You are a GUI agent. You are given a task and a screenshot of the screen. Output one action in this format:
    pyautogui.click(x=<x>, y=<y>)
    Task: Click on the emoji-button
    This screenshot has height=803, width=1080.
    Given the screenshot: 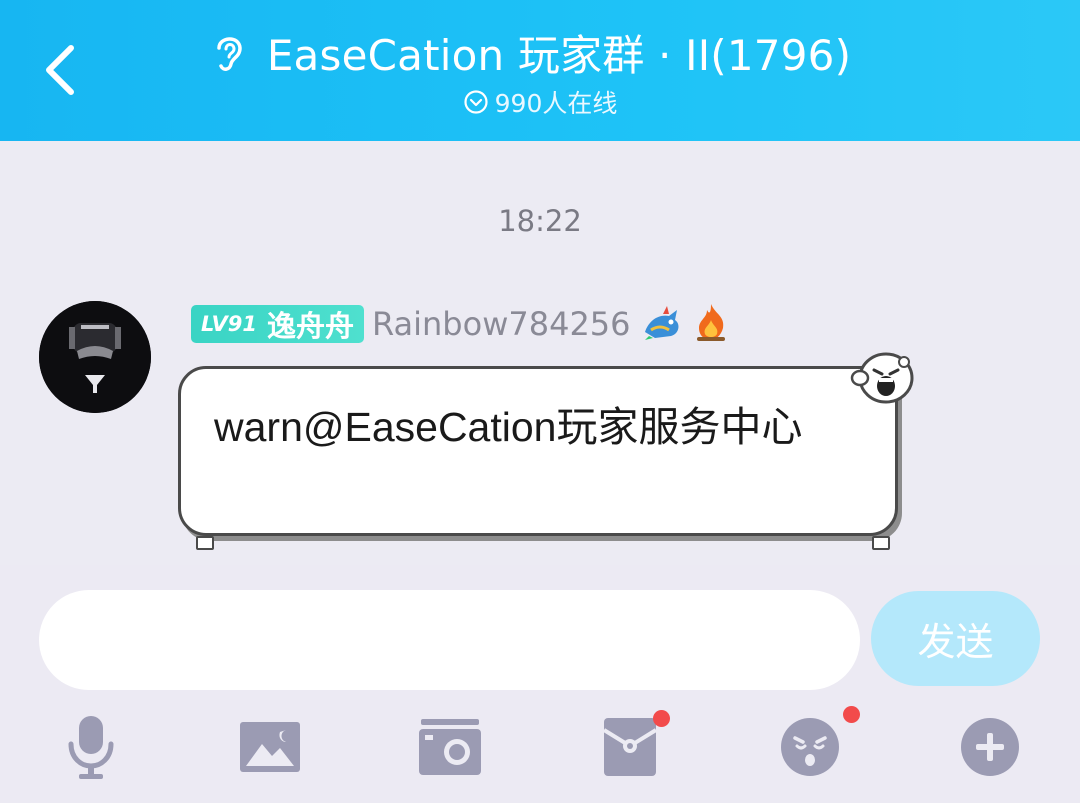 What is the action you would take?
    pyautogui.click(x=817, y=744)
    